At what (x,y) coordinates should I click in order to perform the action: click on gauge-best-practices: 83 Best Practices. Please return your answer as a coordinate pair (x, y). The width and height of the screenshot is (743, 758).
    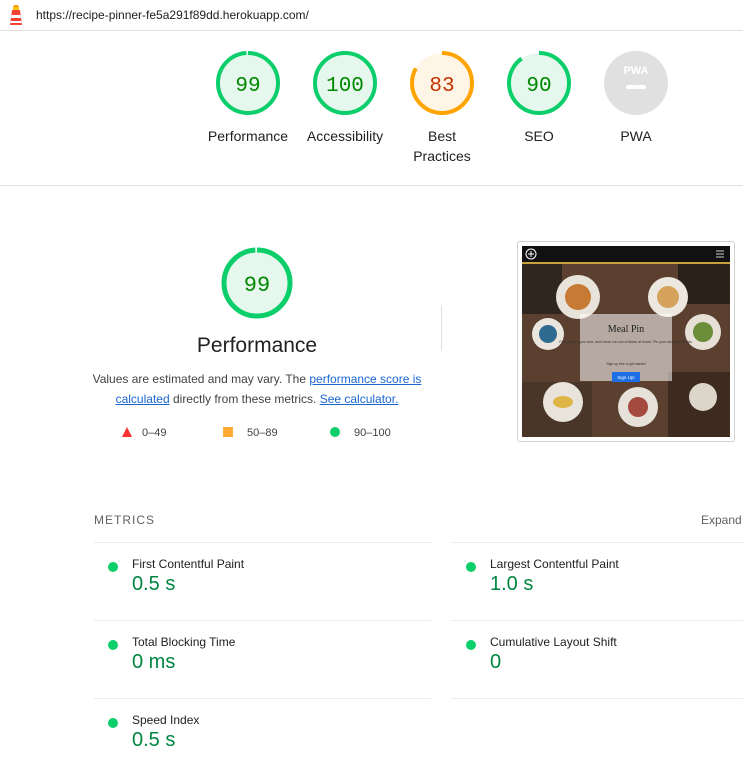
    Looking at the image, I should click on (442, 108).